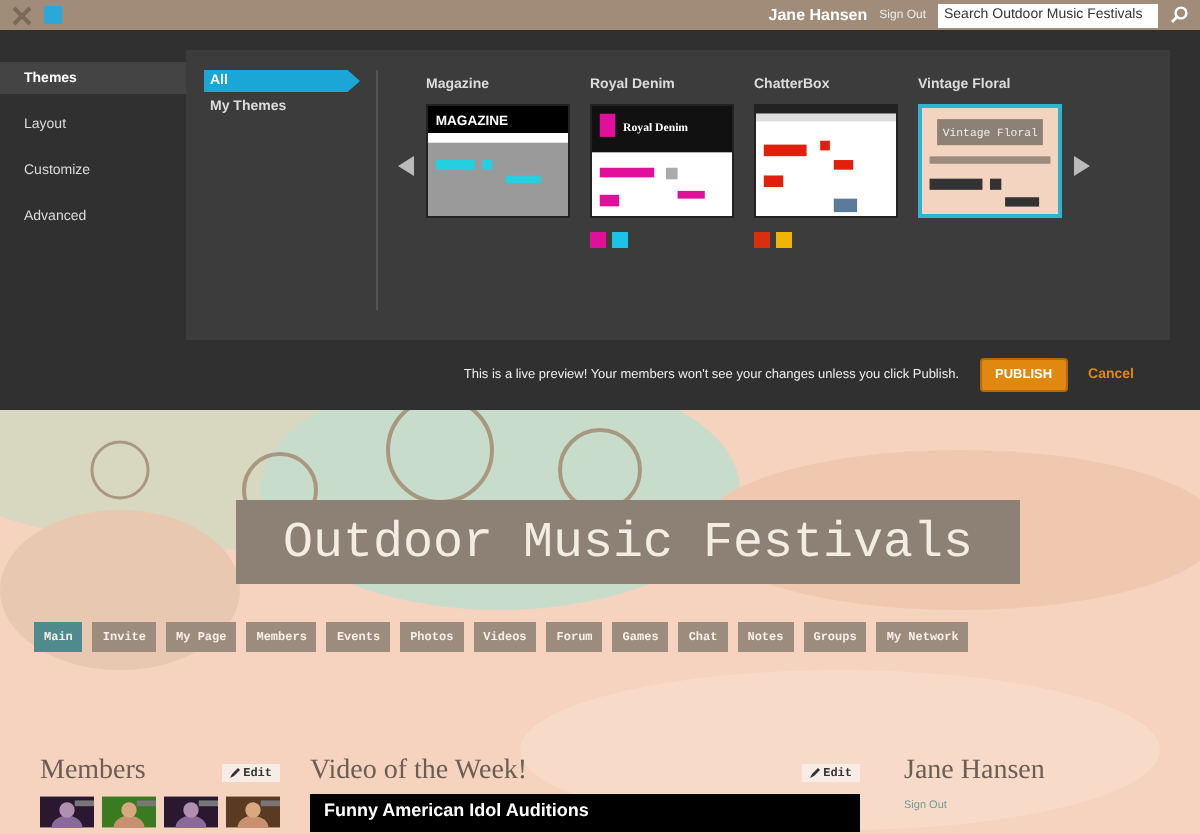 Image resolution: width=1200 pixels, height=834 pixels. Describe the element at coordinates (818, 15) in the screenshot. I see `user-name: Jane Hansen` at that location.